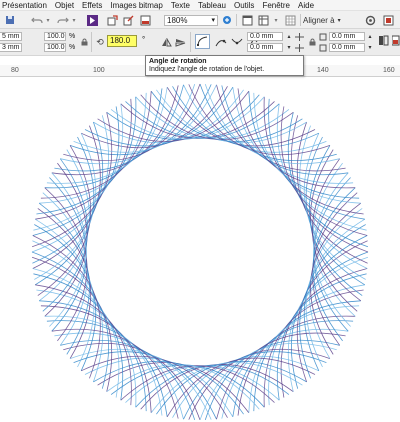  Describe the element at coordinates (344, 47) in the screenshot. I see `offset-value-2: 0.0 mm` at that location.